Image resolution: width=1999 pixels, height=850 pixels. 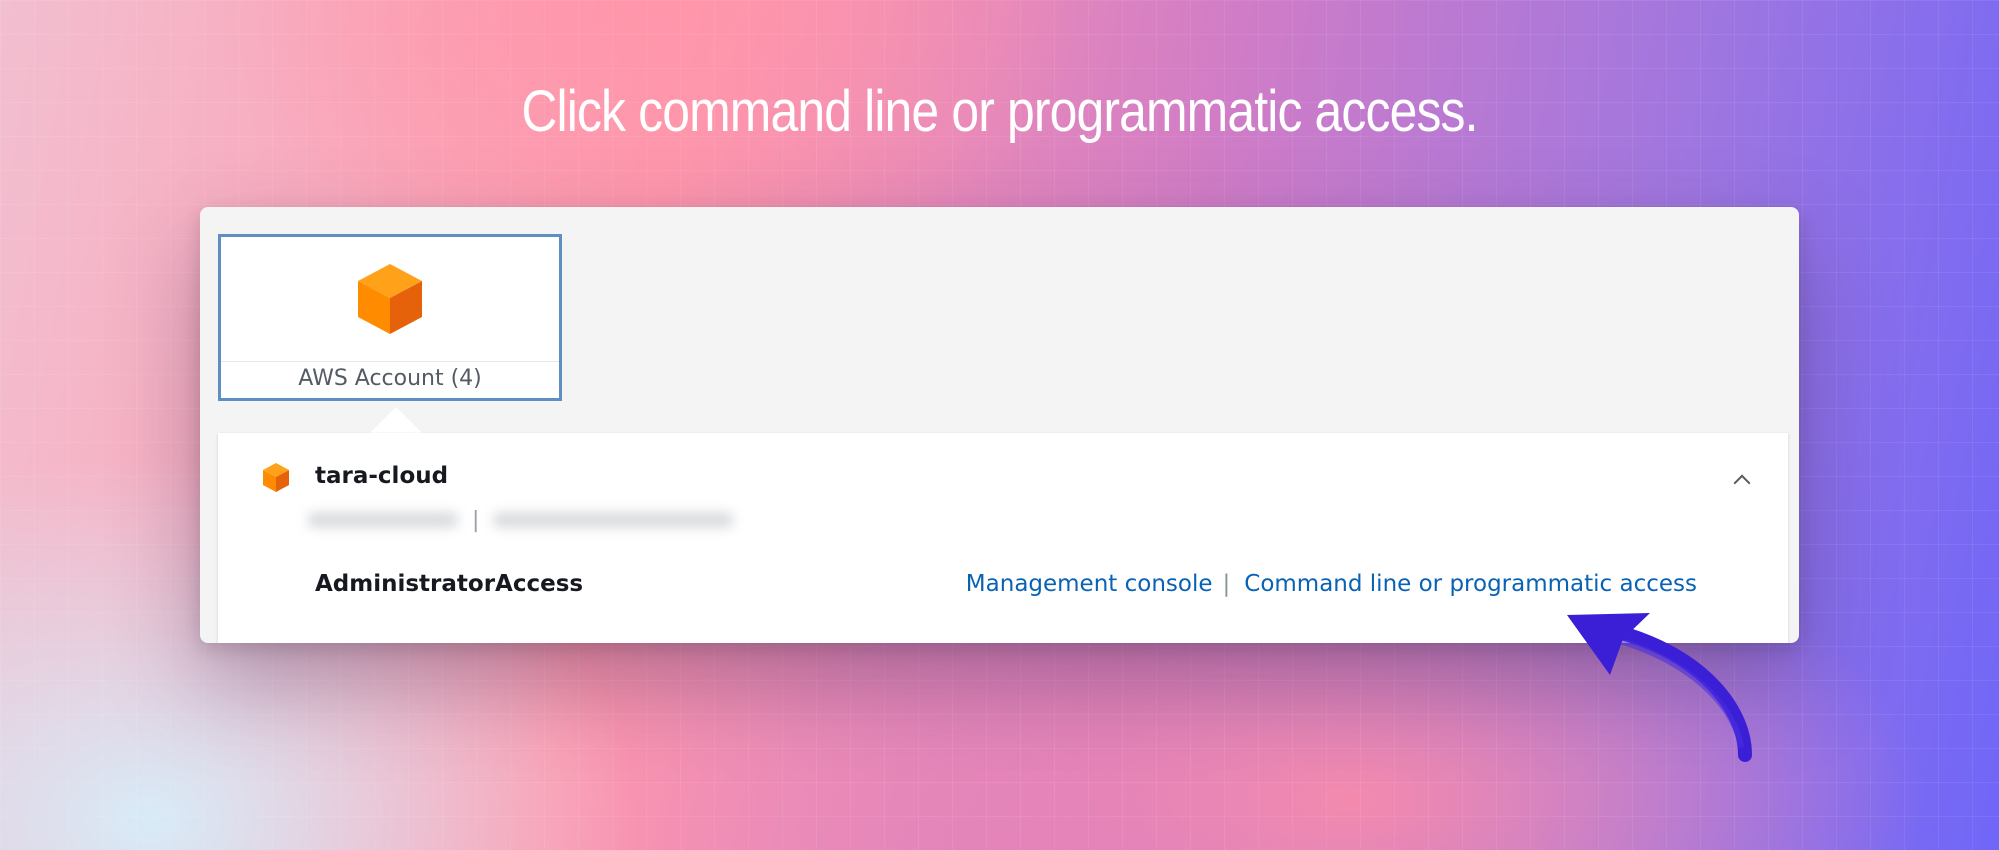 I want to click on tile-divider, so click(x=390, y=361).